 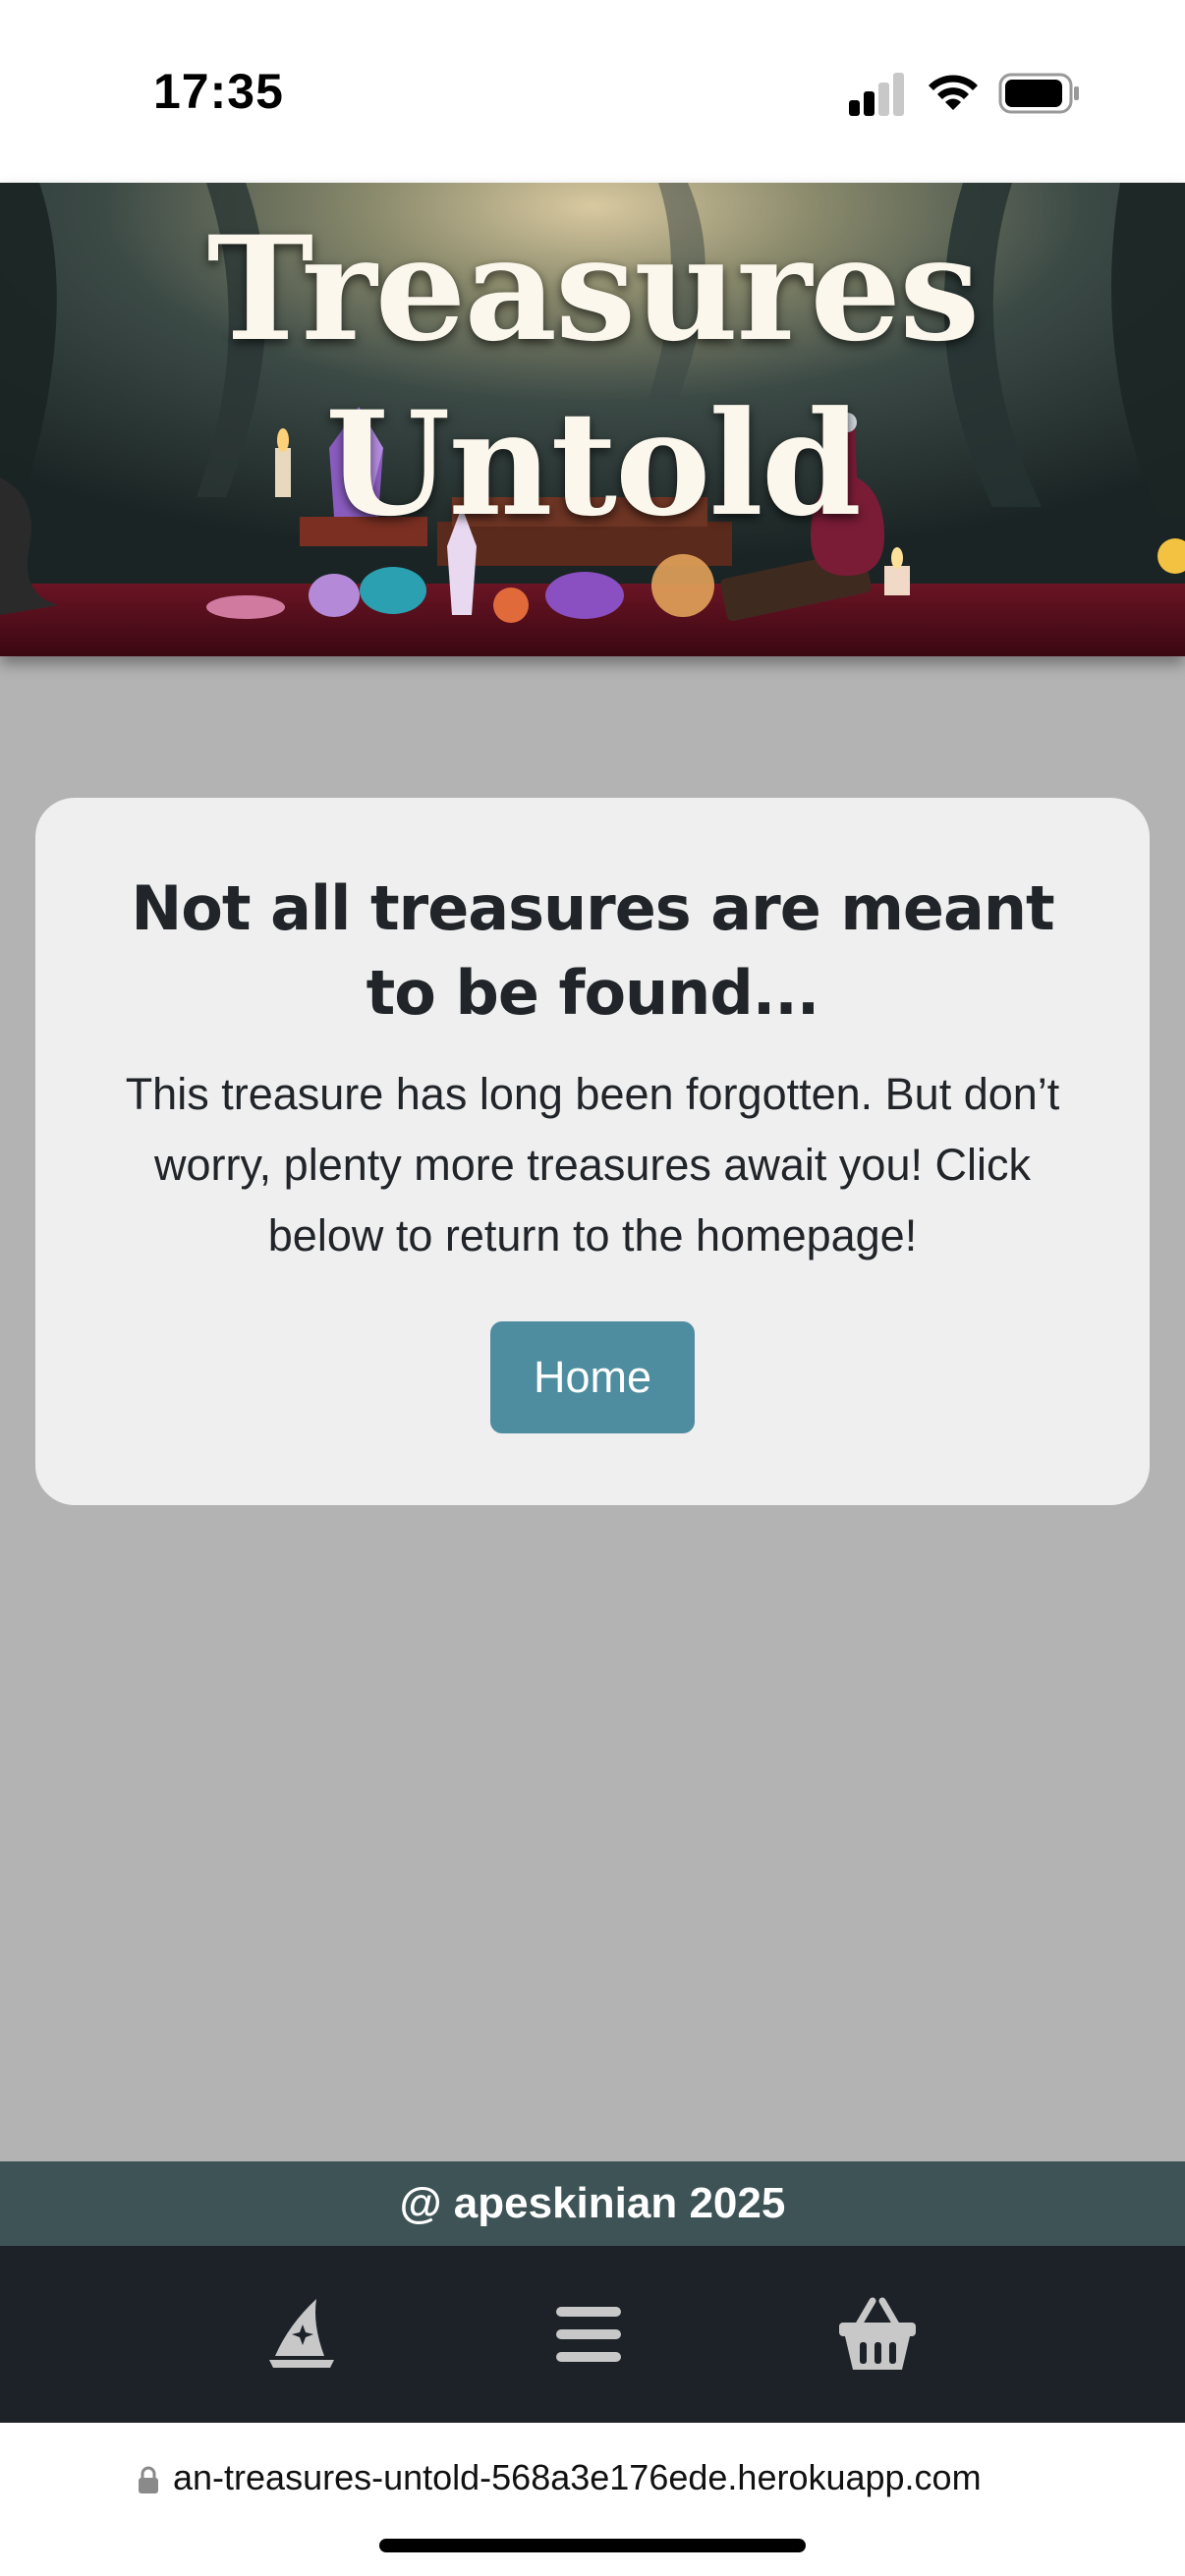 What do you see at coordinates (1038, 93) in the screenshot?
I see `battery-icon` at bounding box center [1038, 93].